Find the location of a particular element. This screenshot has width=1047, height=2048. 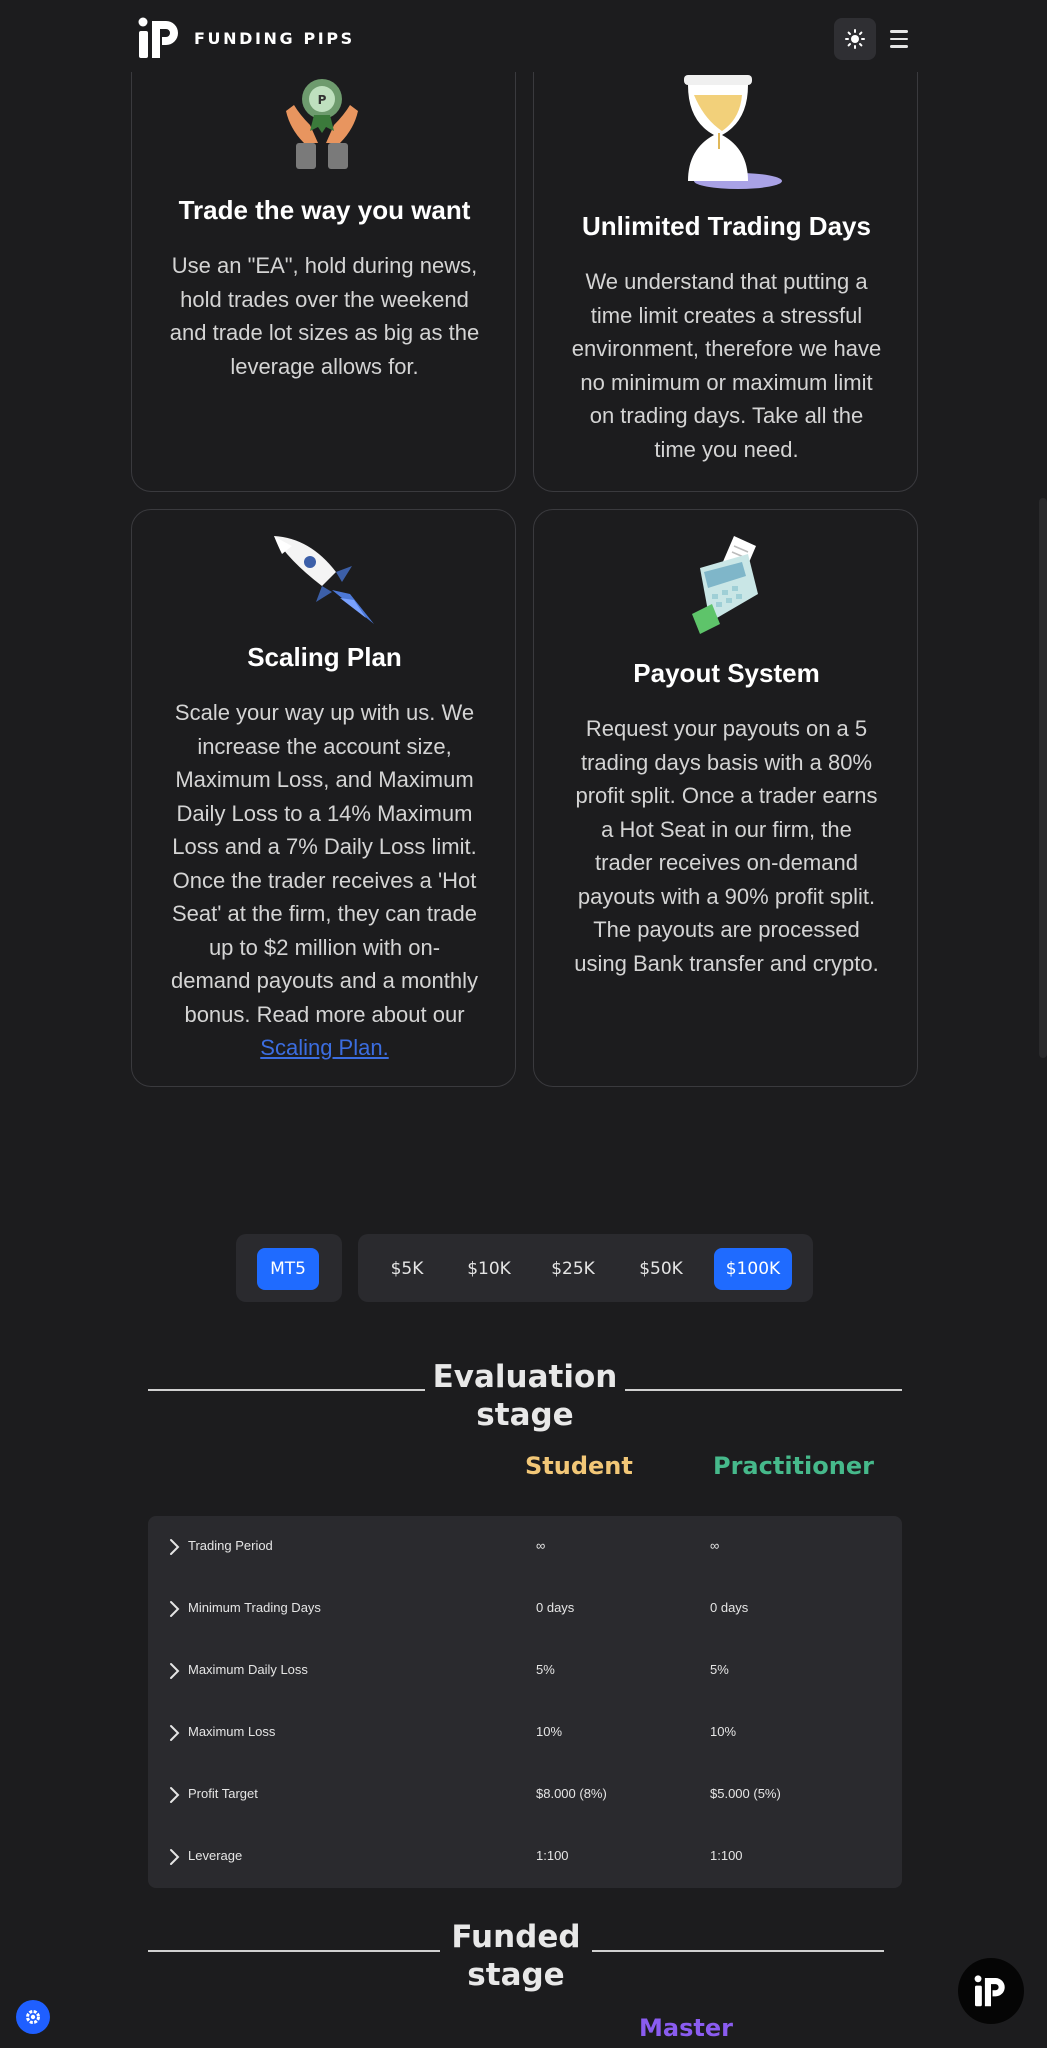

brand-logo: FUNDING PIPS is located at coordinates (246, 38).